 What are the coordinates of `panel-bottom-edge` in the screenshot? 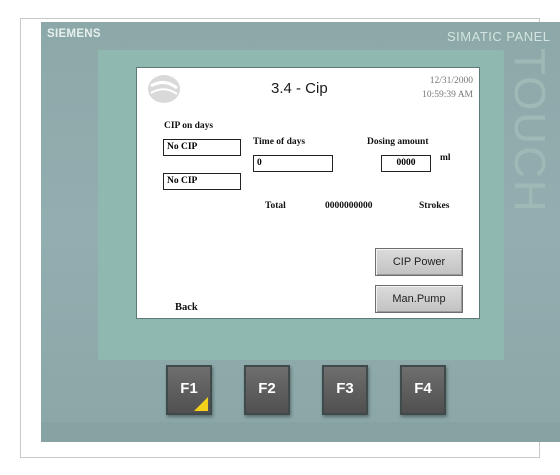 It's located at (300, 432).